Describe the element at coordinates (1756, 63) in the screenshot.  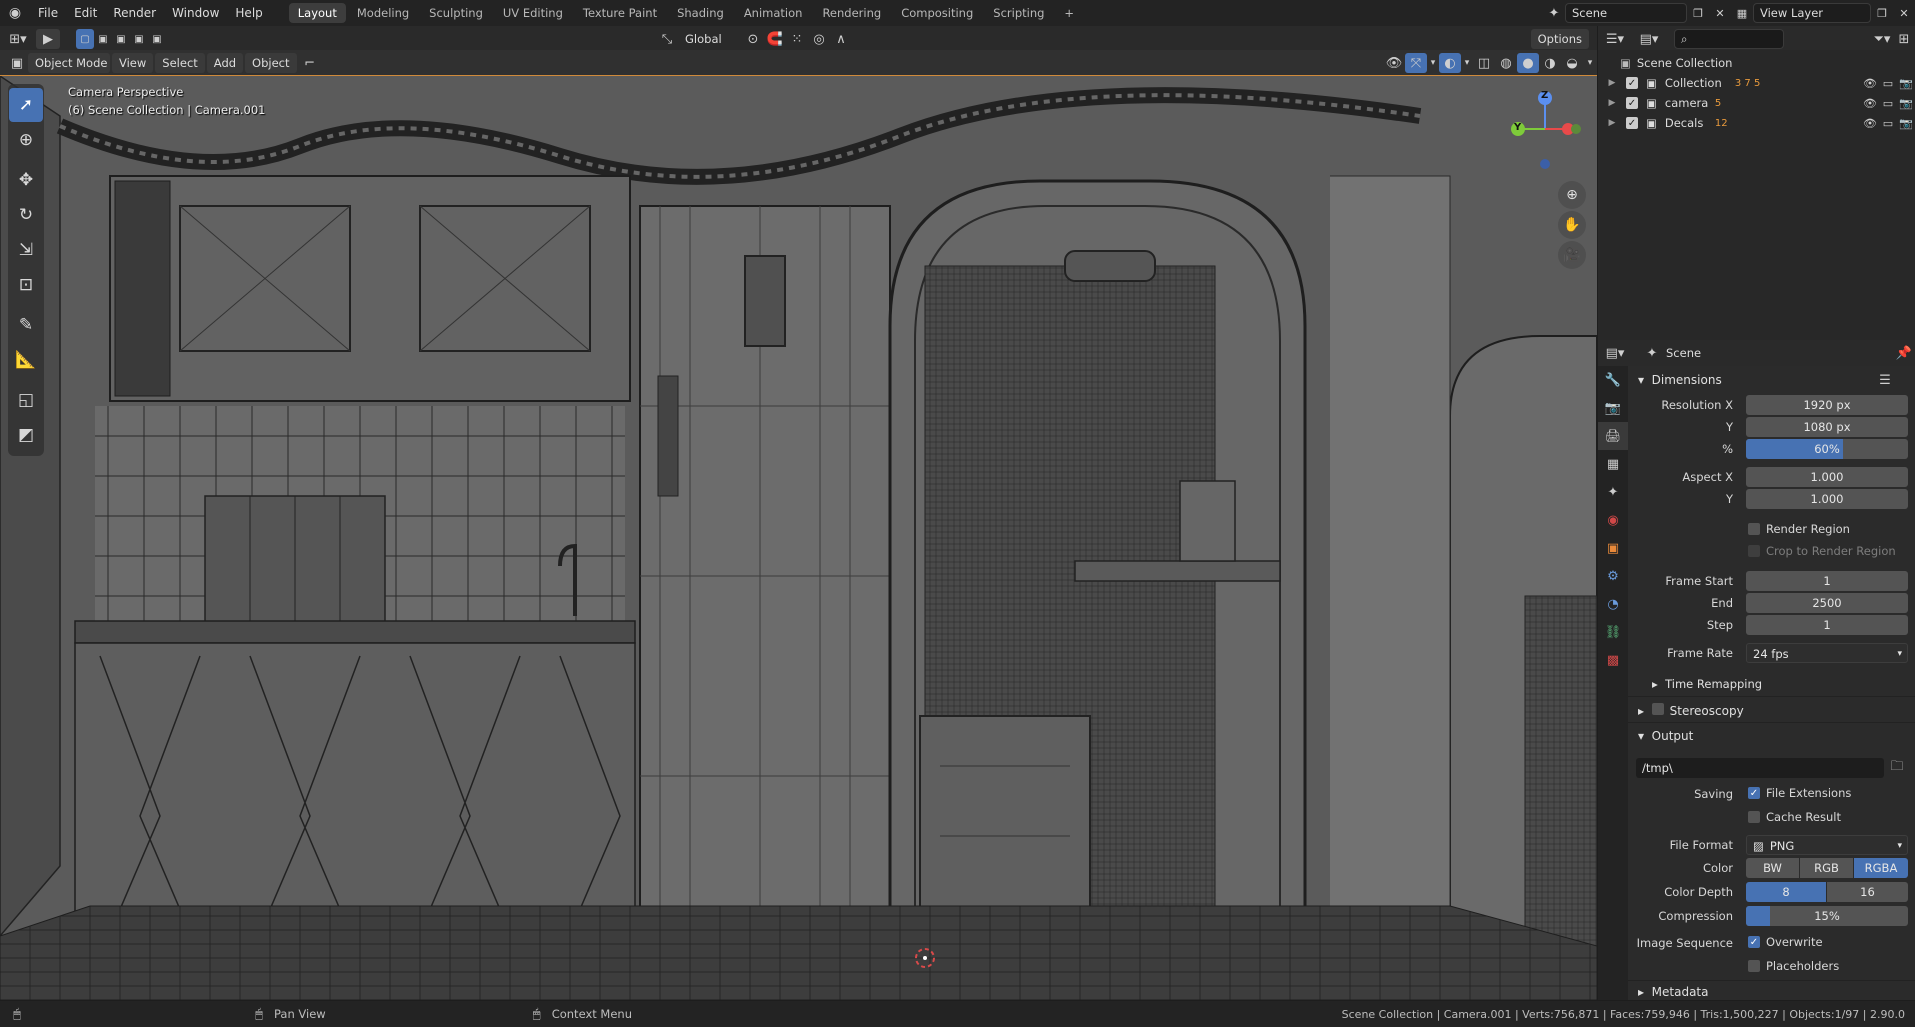
I see `outliner-scene-collection: ▣ Scene Collection` at that location.